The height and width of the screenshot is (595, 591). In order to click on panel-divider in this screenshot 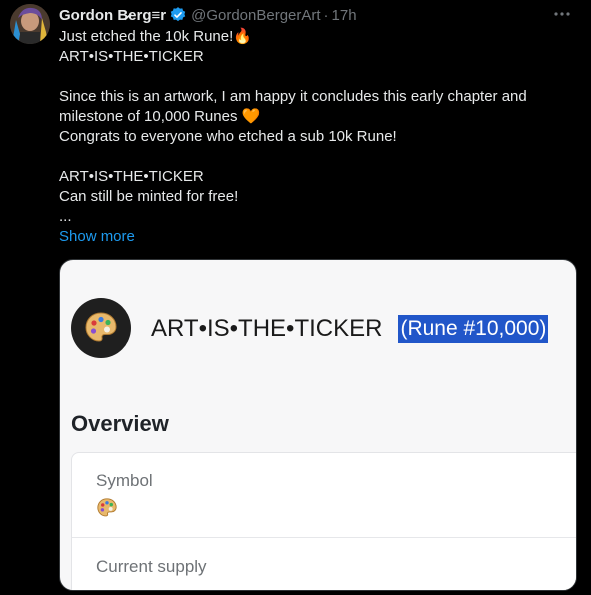, I will do `click(324, 537)`.